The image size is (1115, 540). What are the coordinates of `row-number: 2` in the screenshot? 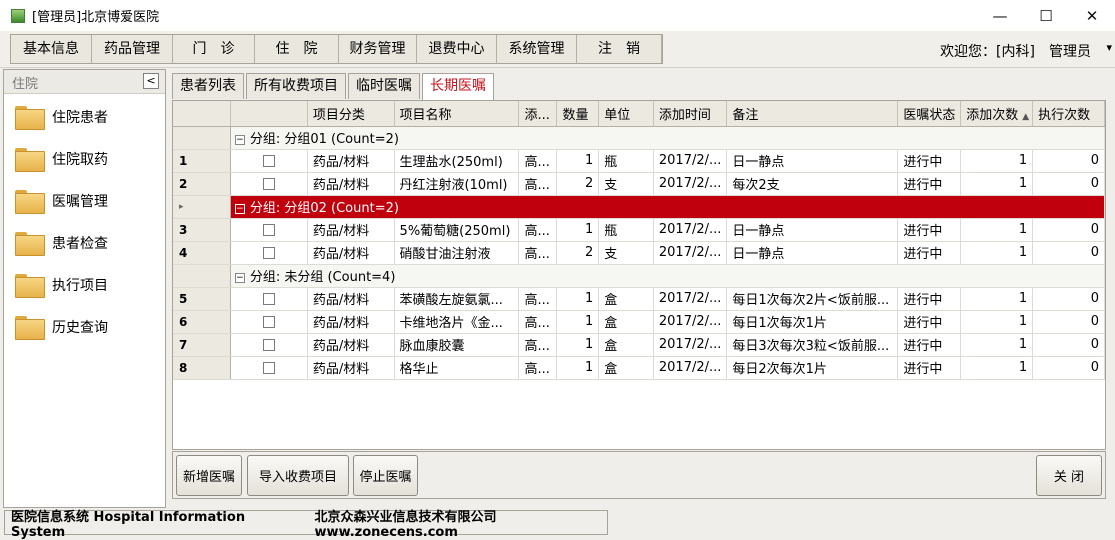 It's located at (202, 184).